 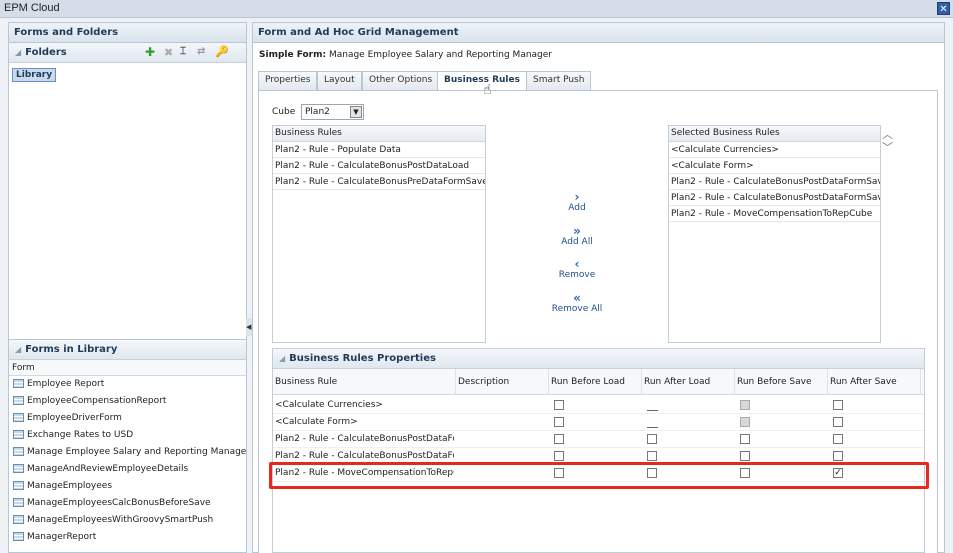 What do you see at coordinates (168, 52) in the screenshot?
I see `delete-icon: ✖` at bounding box center [168, 52].